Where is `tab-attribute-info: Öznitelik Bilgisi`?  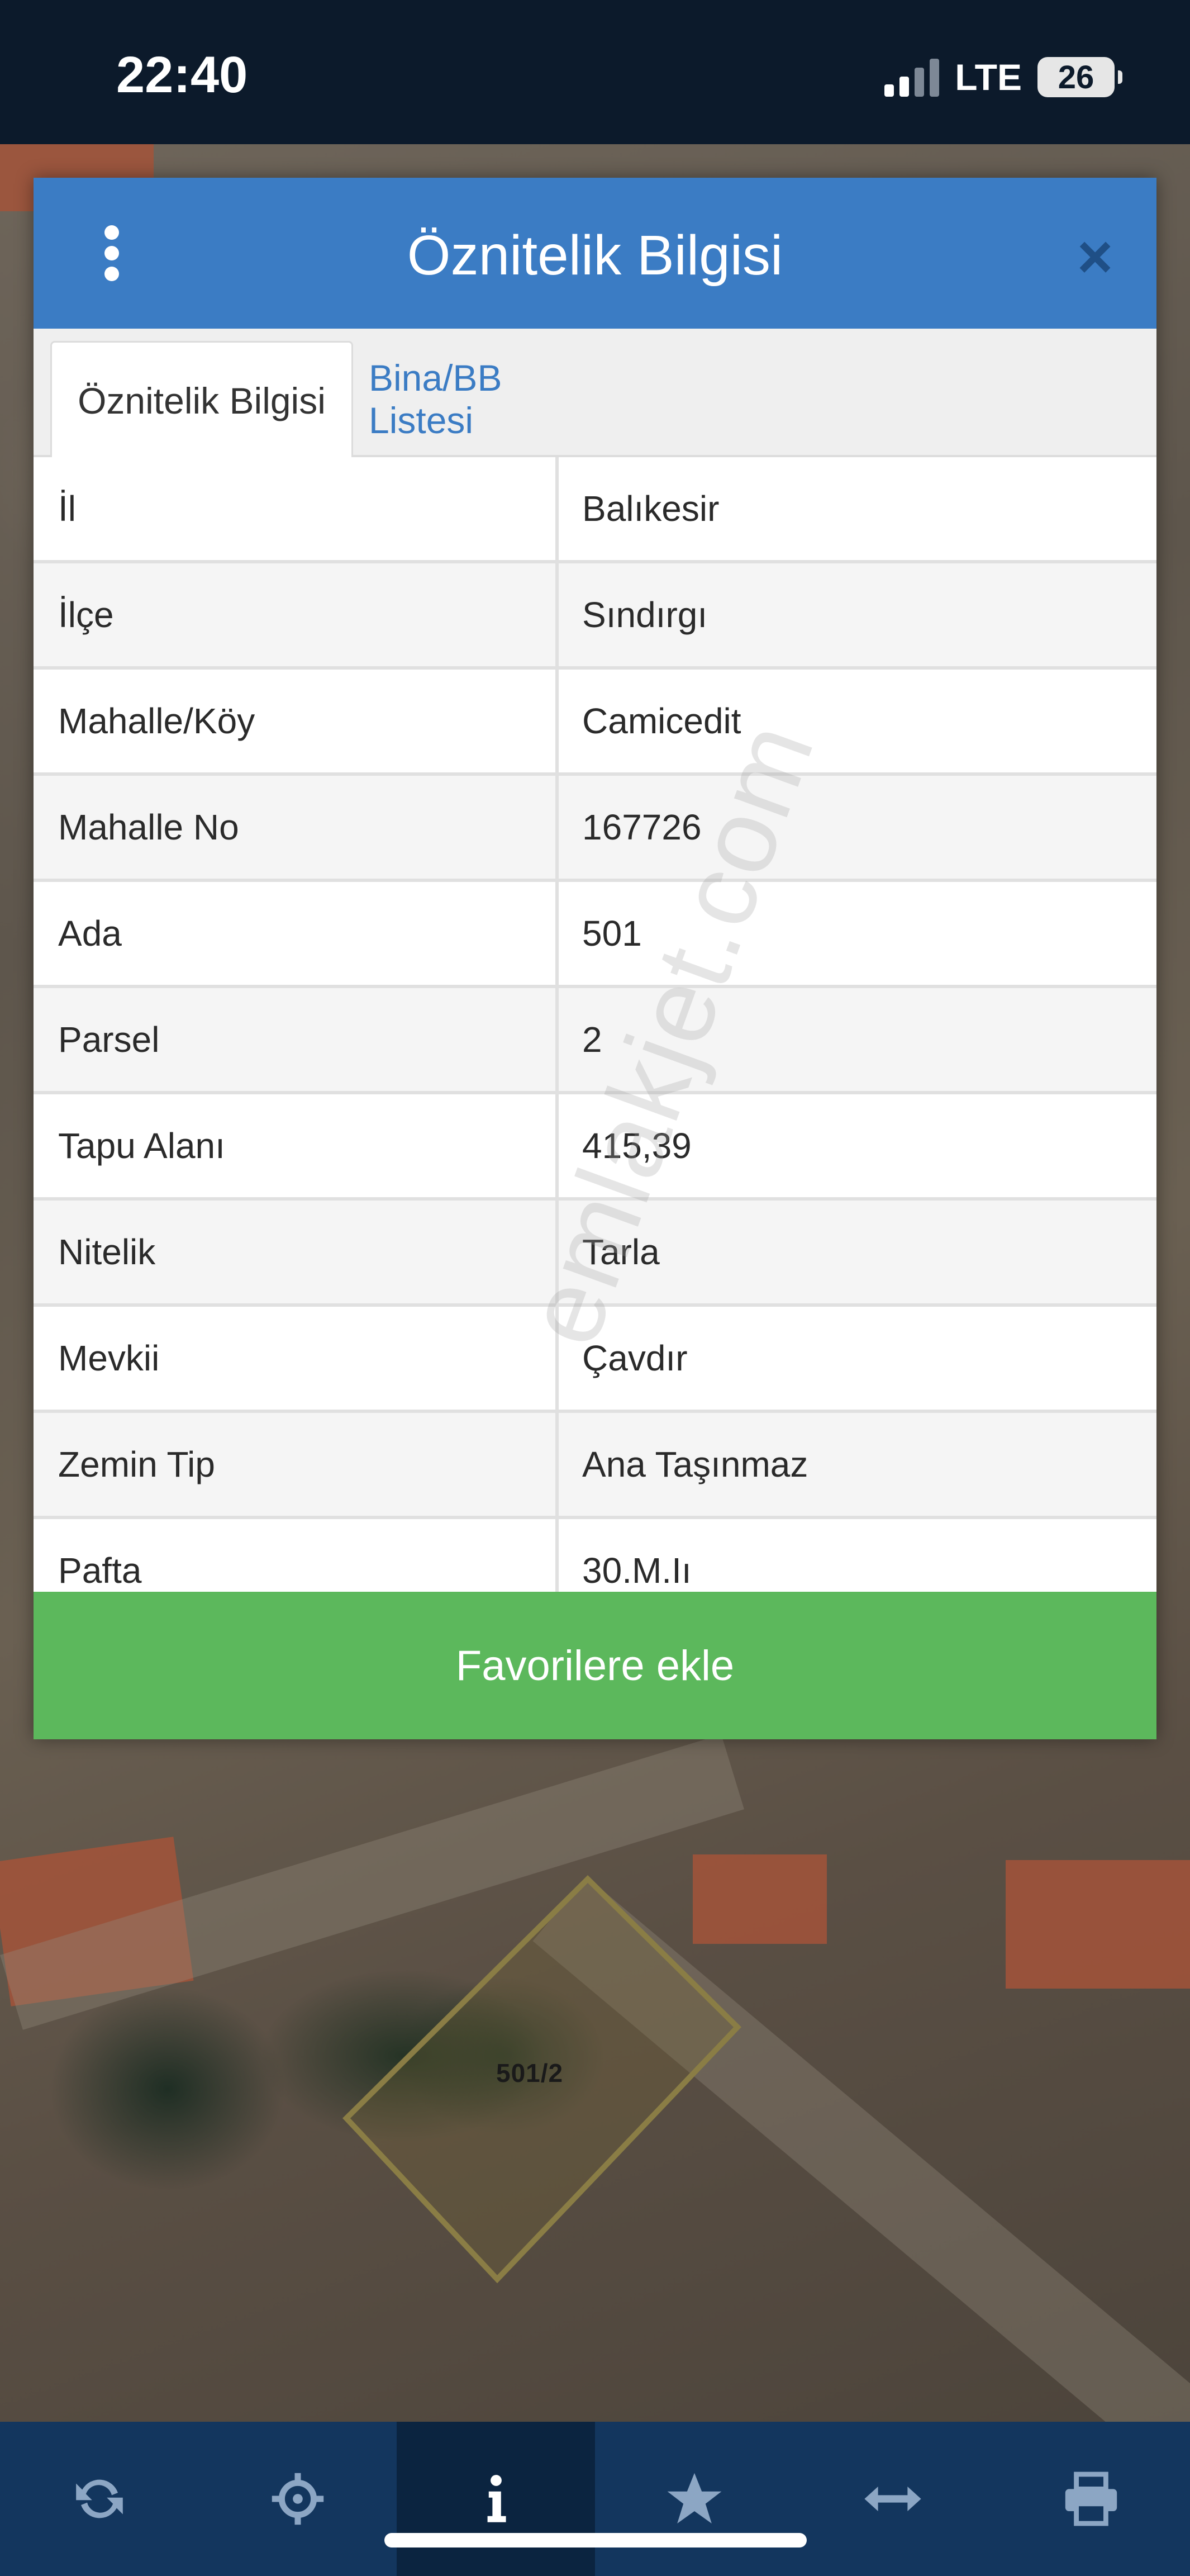
tab-attribute-info: Öznitelik Bilgisi is located at coordinates (201, 400).